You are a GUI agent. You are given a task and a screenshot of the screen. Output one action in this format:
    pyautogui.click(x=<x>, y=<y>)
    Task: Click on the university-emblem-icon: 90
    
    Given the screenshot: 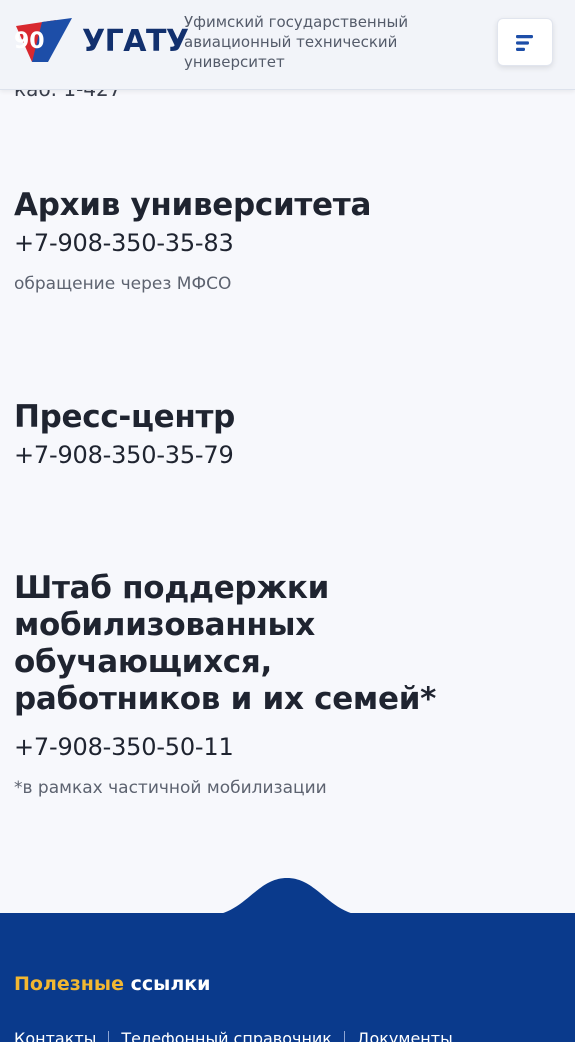 What is the action you would take?
    pyautogui.click(x=43, y=40)
    